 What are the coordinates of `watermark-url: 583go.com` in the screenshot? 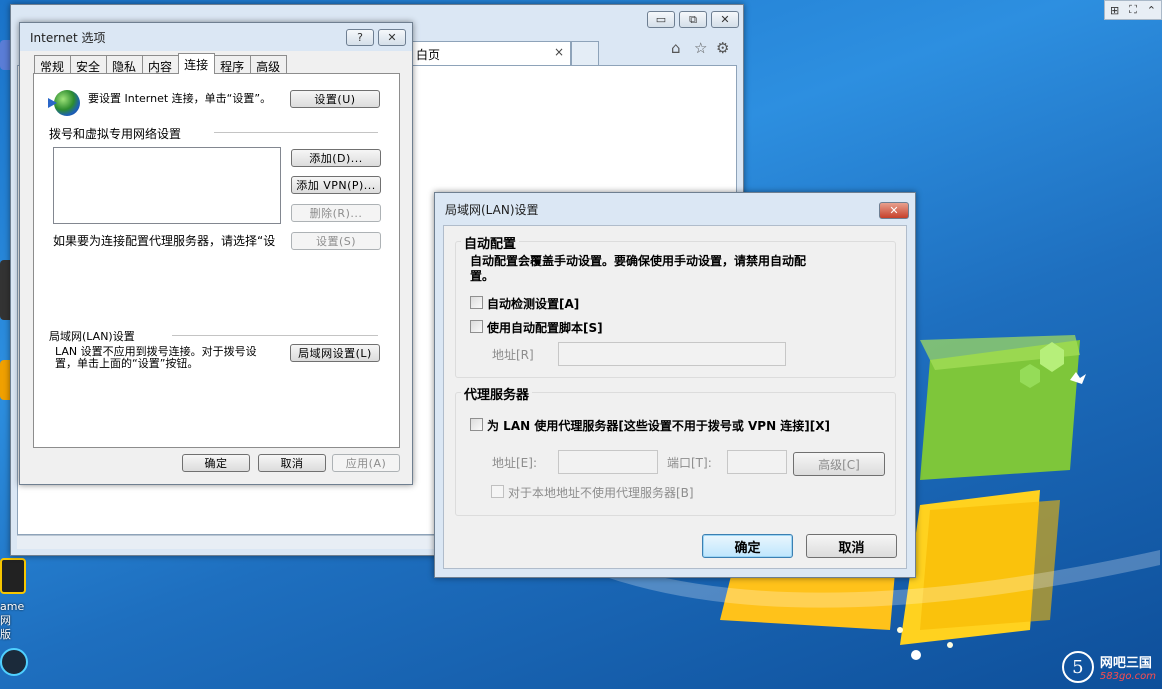 It's located at (1127, 676).